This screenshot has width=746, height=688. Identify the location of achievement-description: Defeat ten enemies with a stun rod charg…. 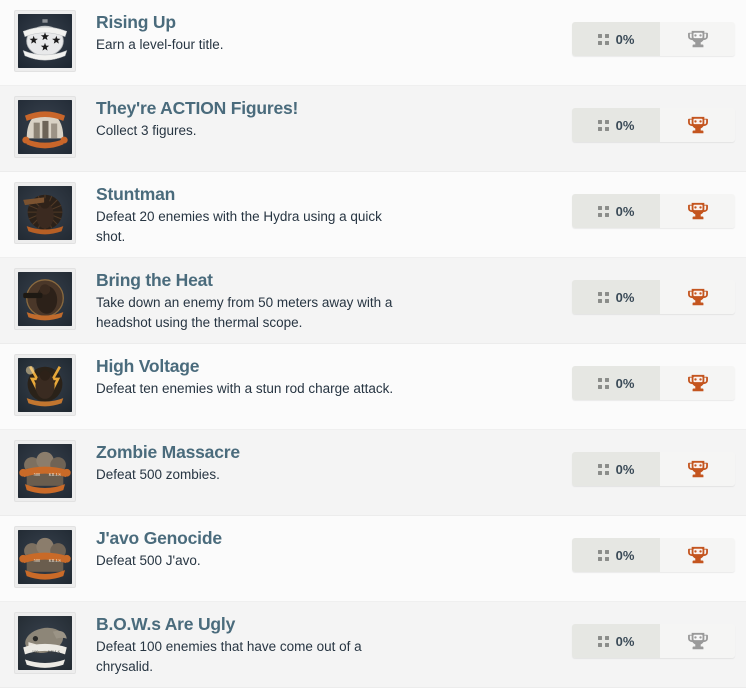
(245, 389).